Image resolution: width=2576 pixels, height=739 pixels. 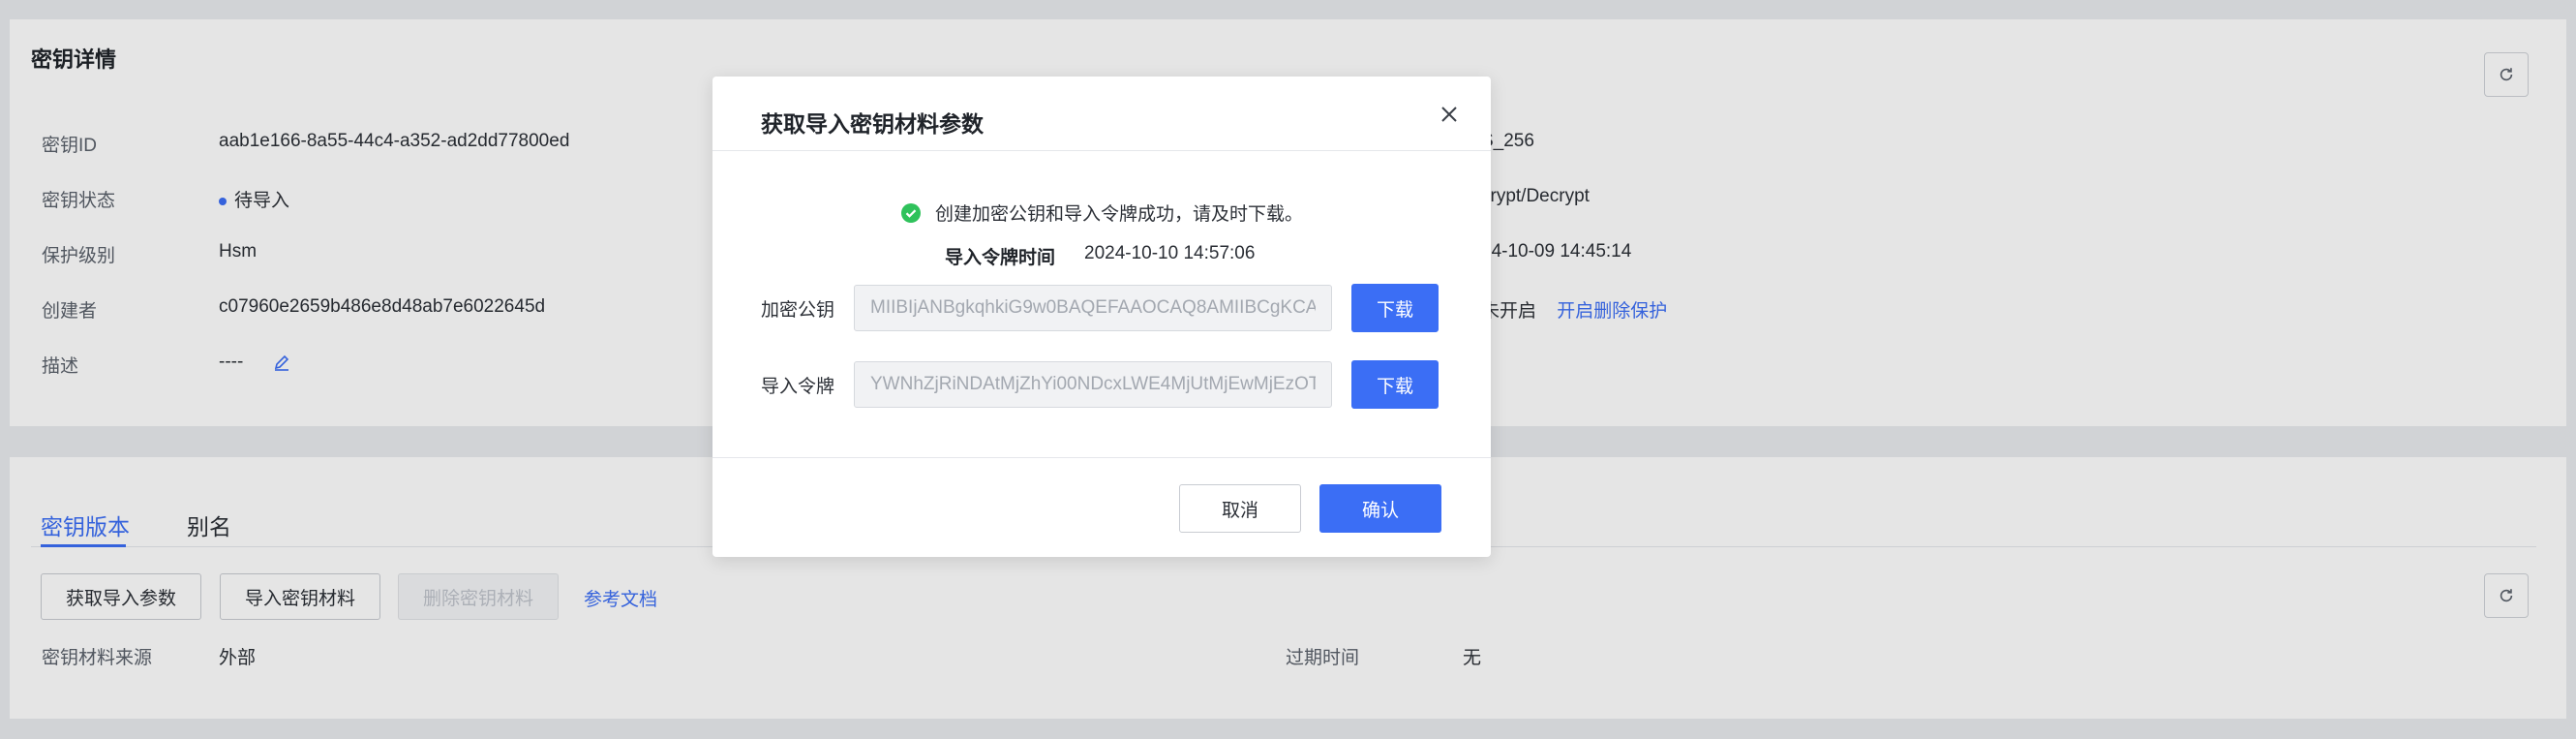 I want to click on cancel-button: 取消, so click(x=1240, y=508).